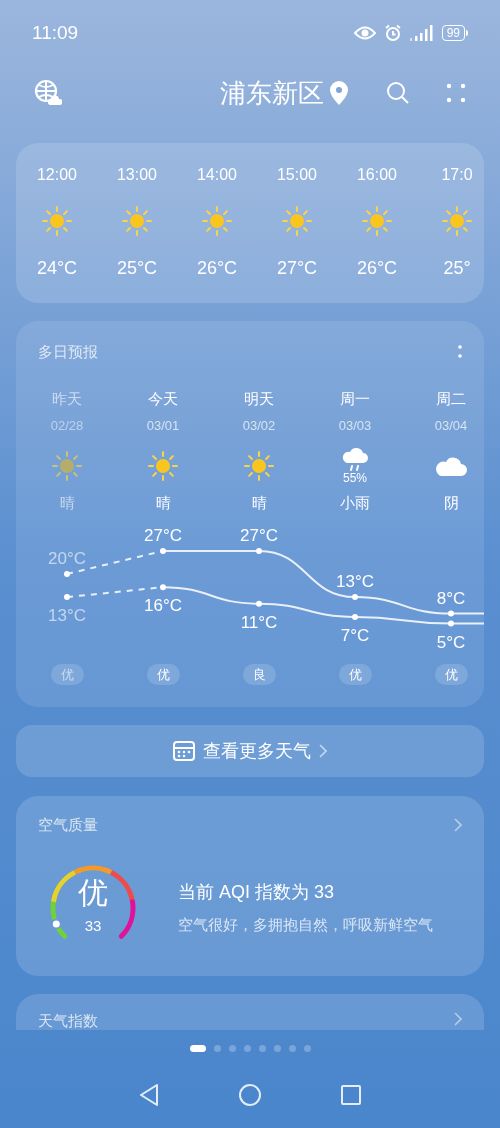 The height and width of the screenshot is (1128, 500). What do you see at coordinates (272, 93) in the screenshot?
I see `location-title: 浦东新区` at bounding box center [272, 93].